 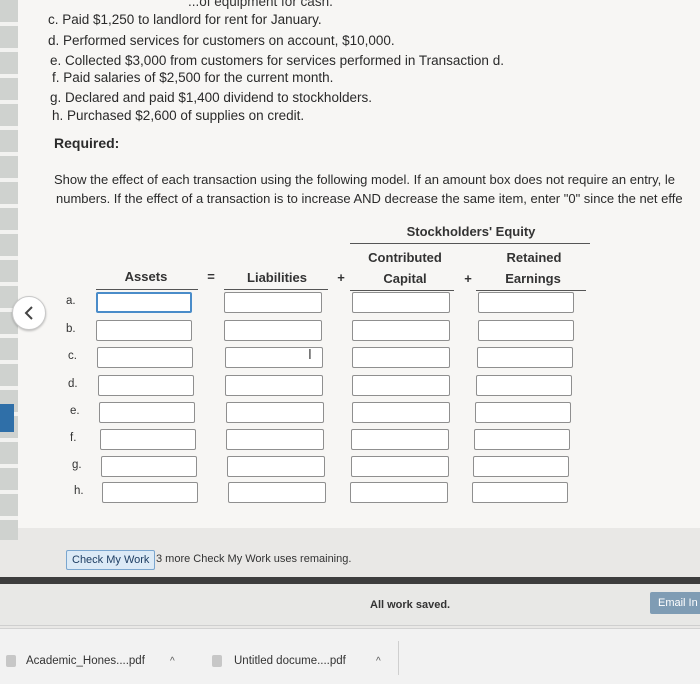 What do you see at coordinates (79, 491) in the screenshot?
I see `row-label: h.` at bounding box center [79, 491].